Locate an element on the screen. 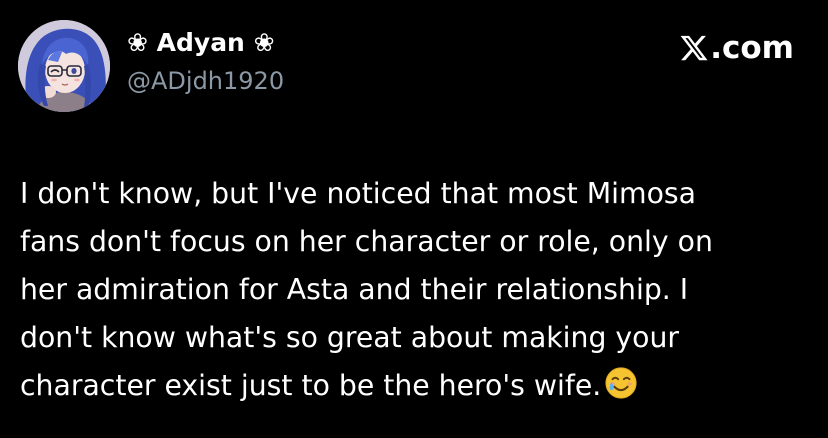  avatar is located at coordinates (64, 66).